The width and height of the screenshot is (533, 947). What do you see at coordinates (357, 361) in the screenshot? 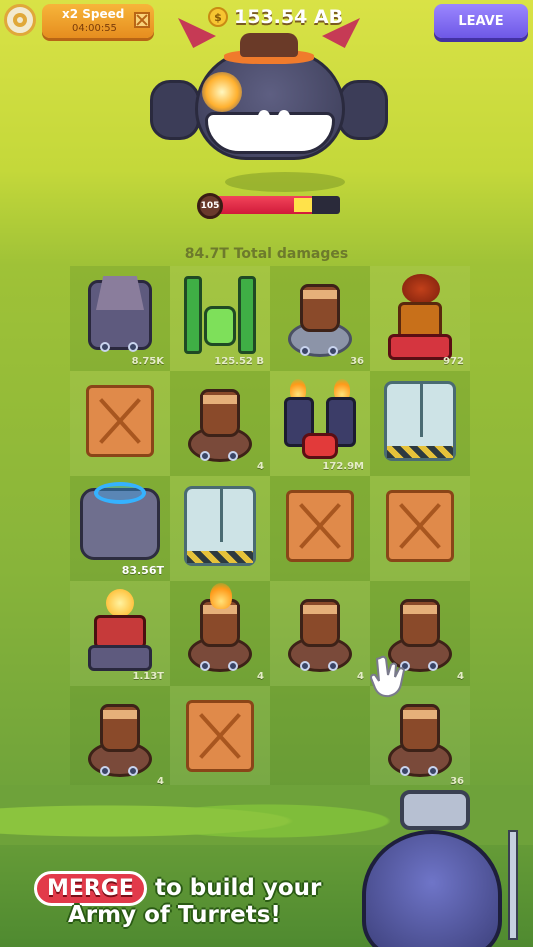
I see `turret-level: 36` at bounding box center [357, 361].